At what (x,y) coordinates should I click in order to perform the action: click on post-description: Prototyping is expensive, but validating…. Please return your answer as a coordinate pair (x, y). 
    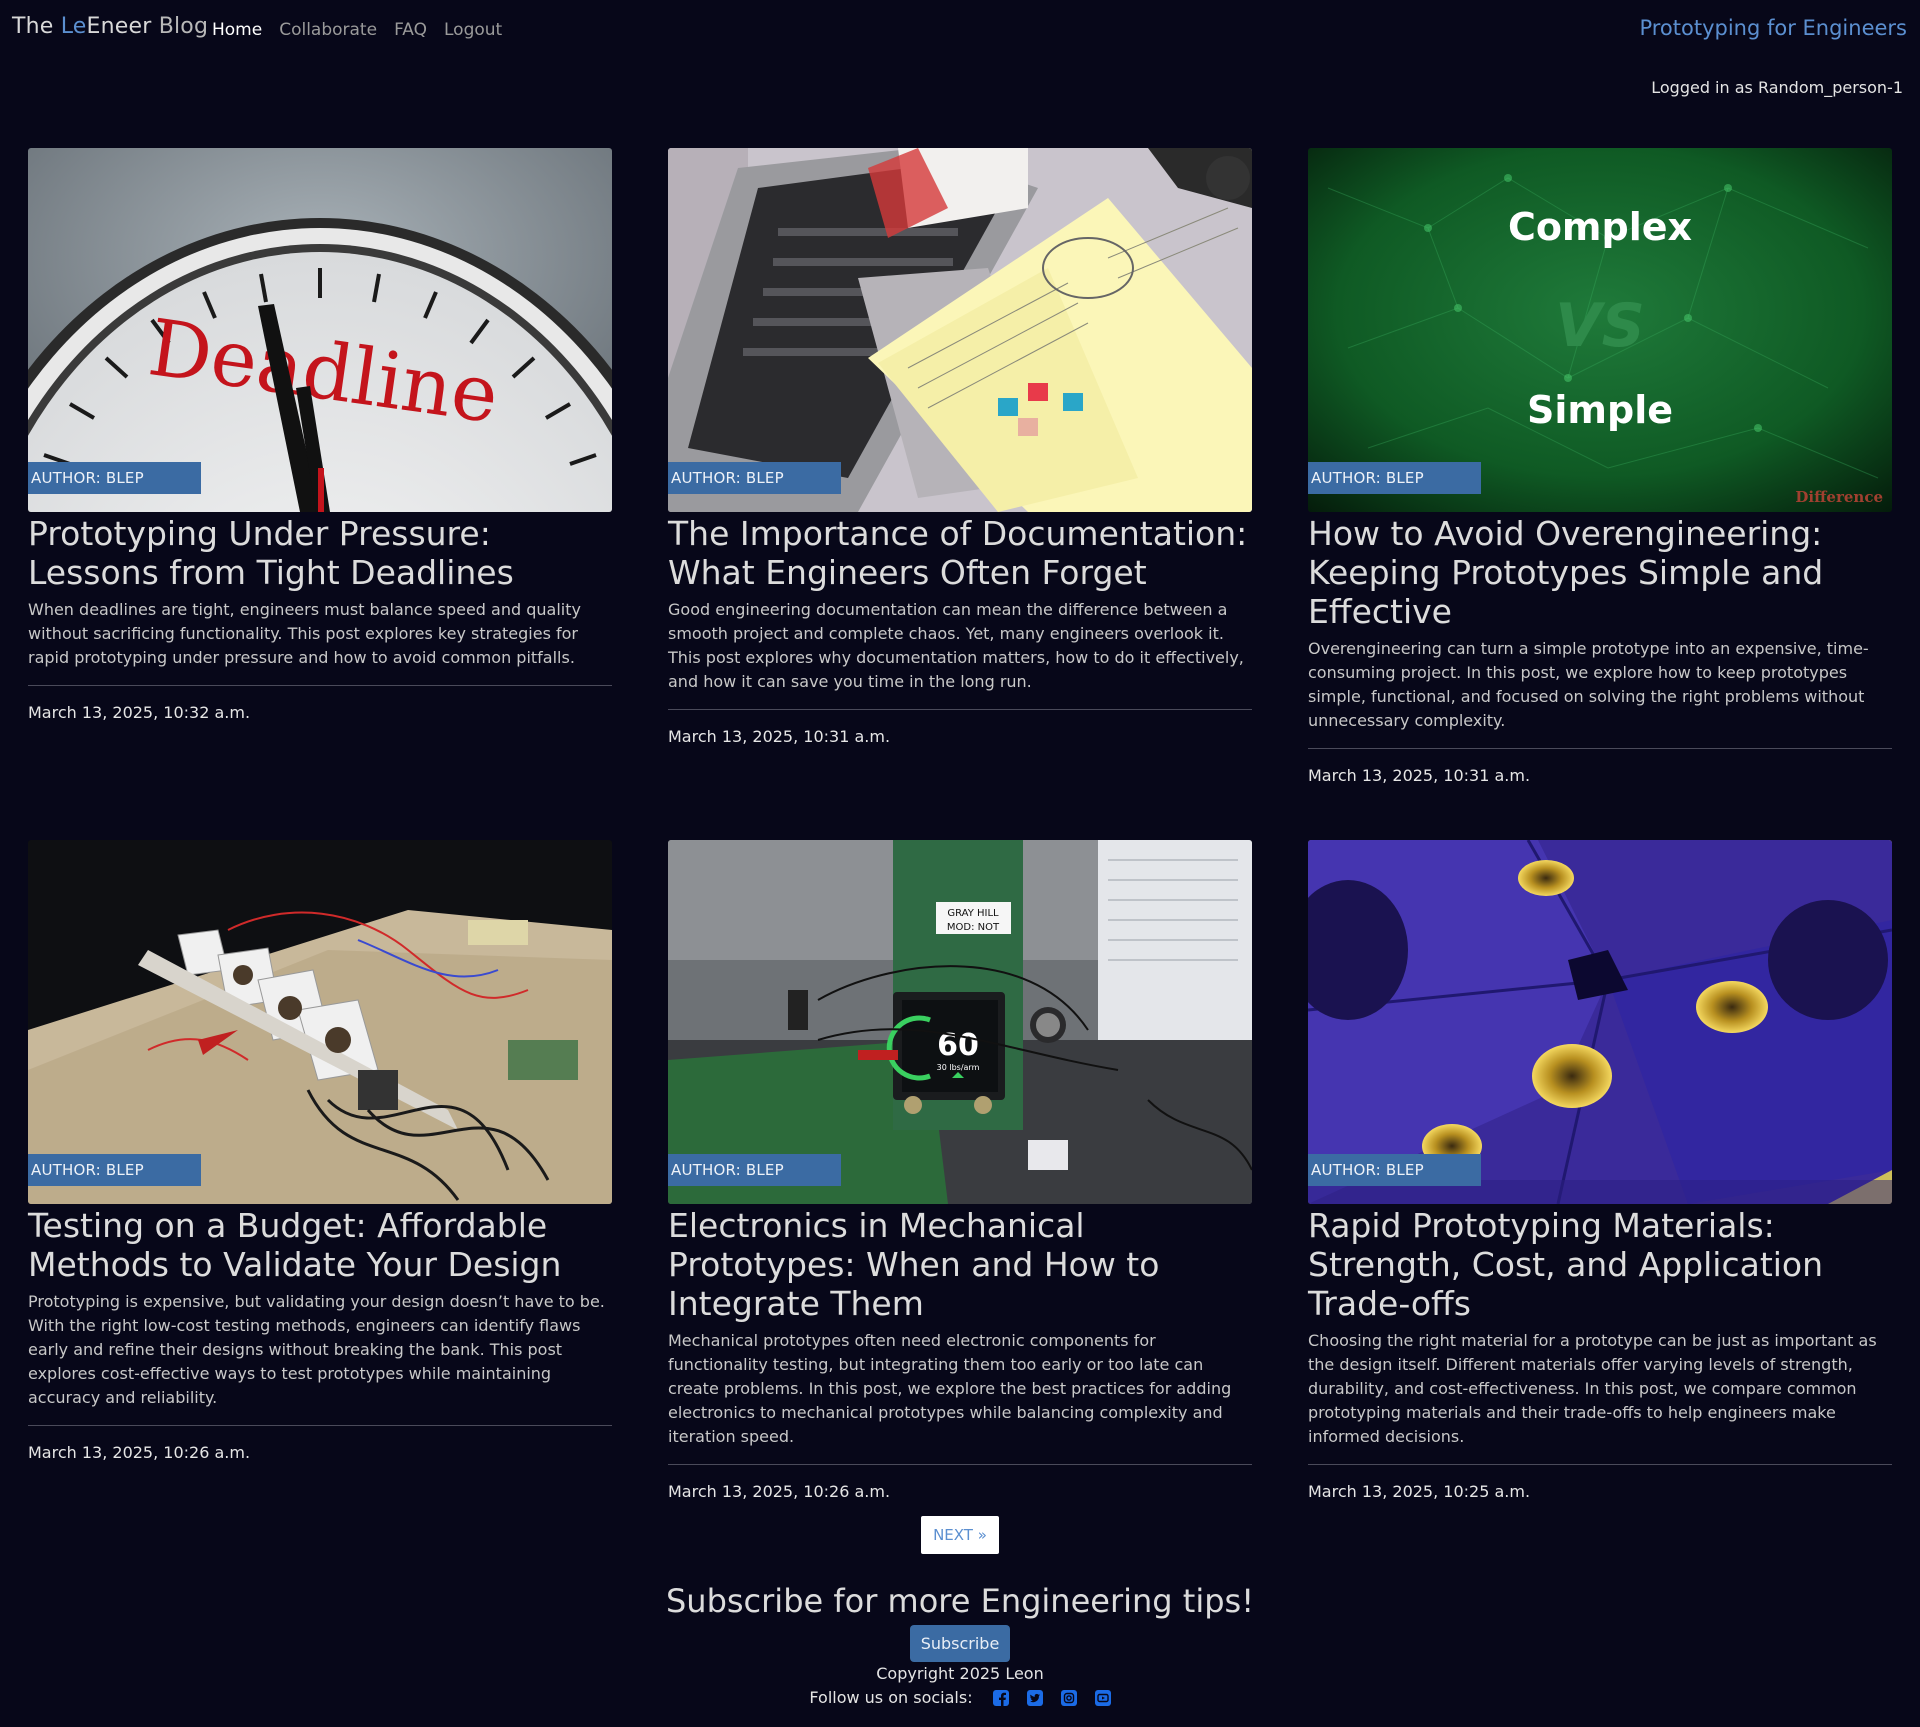
    Looking at the image, I should click on (316, 1349).